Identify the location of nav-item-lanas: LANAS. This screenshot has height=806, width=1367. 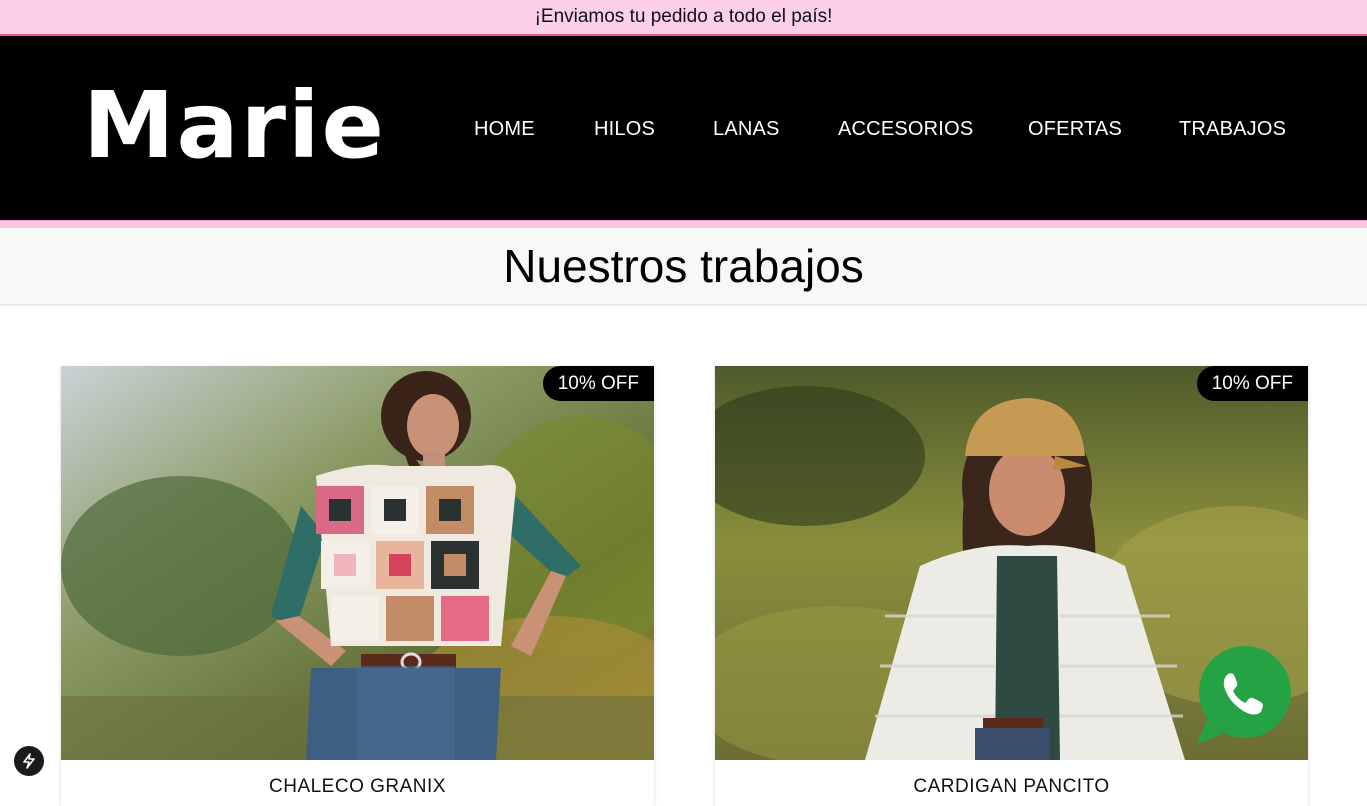
(746, 129).